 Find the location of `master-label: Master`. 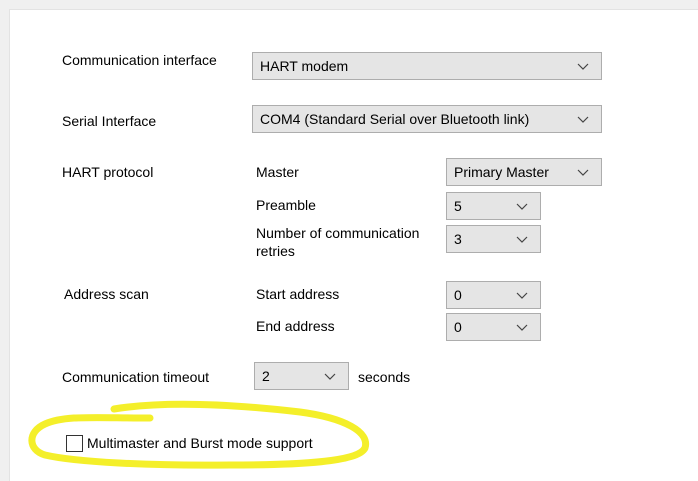

master-label: Master is located at coordinates (277, 172).